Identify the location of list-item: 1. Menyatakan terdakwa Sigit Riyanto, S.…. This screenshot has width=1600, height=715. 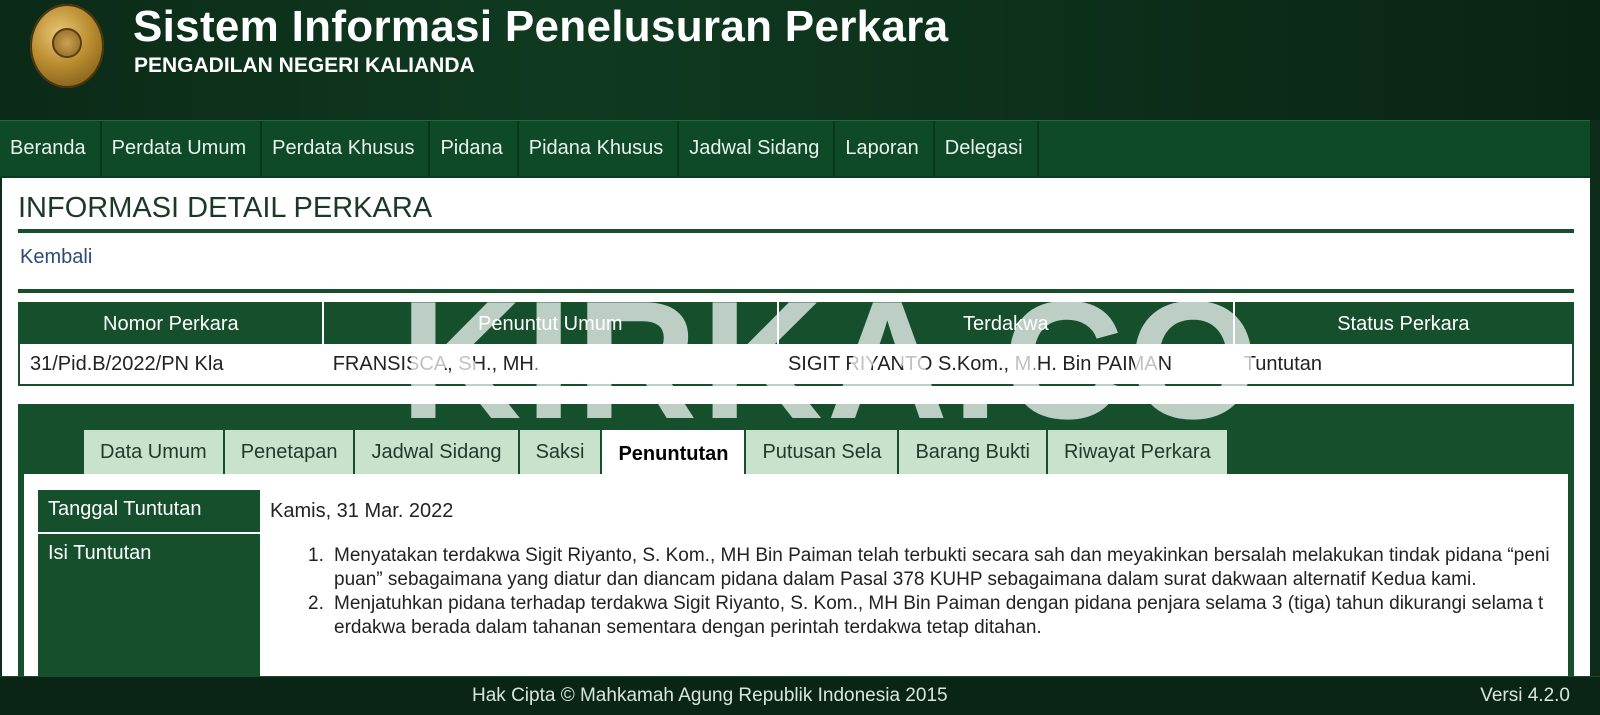
(929, 568).